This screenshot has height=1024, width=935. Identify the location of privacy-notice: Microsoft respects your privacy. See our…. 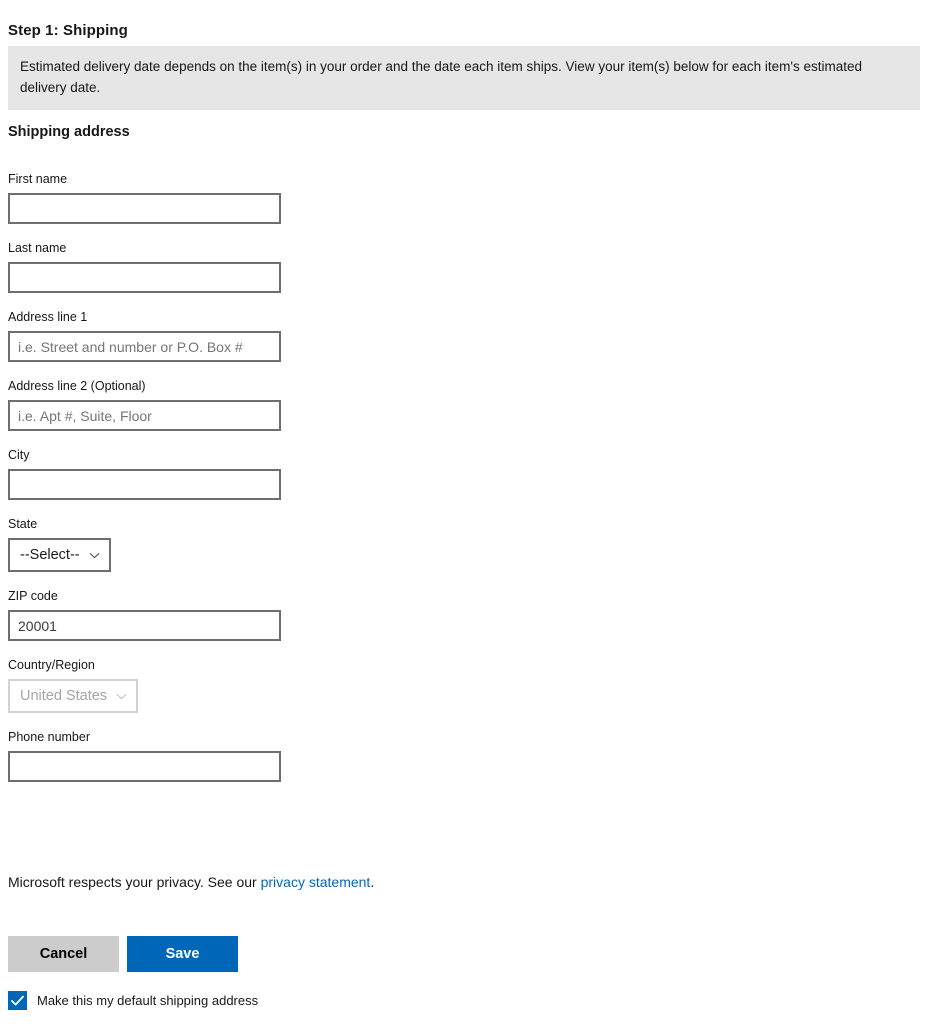
(191, 882).